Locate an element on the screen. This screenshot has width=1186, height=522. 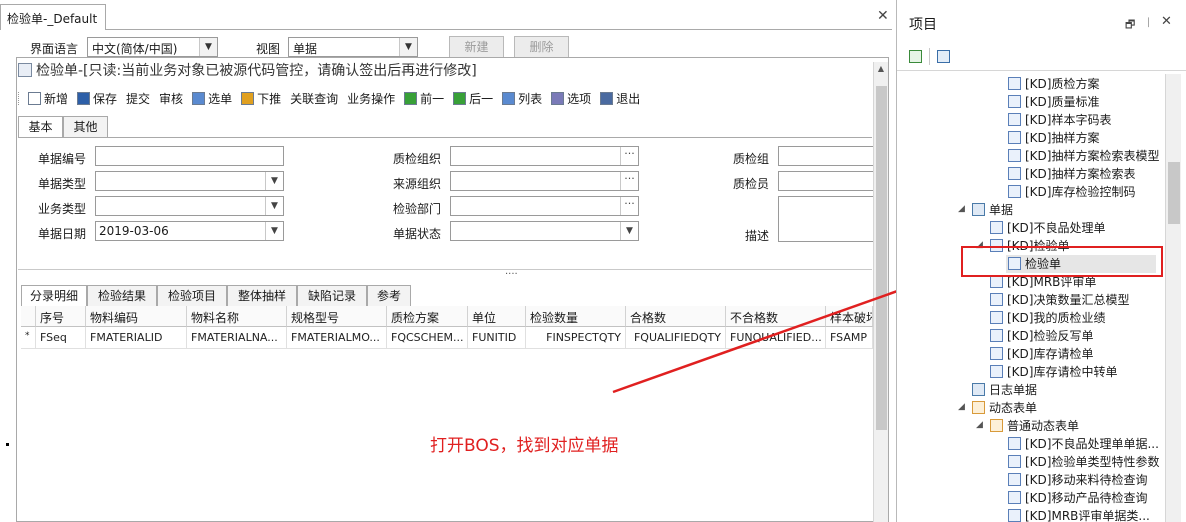
tree-item: 日志单据 is located at coordinates (1004, 390).